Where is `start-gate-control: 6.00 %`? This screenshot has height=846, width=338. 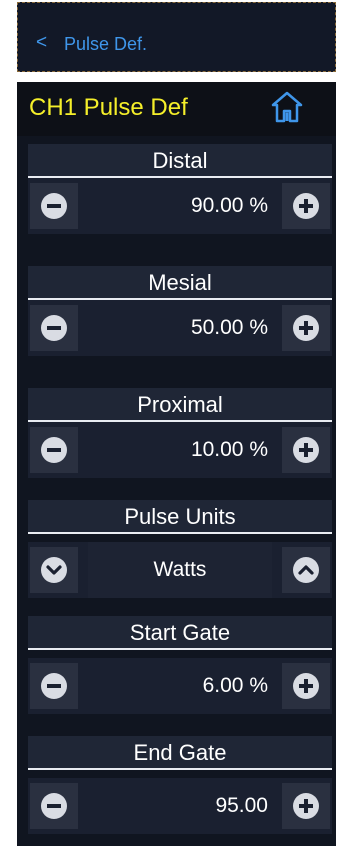 start-gate-control: 6.00 % is located at coordinates (180, 686).